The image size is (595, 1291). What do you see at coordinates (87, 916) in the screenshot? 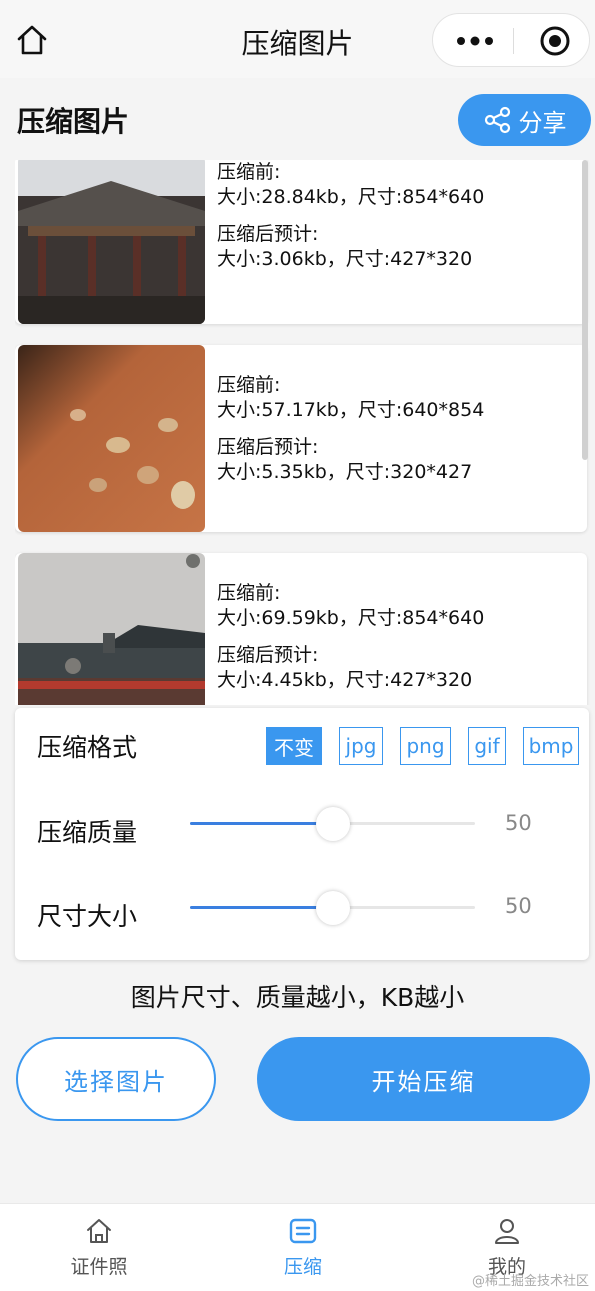
I see `size-label: 尺寸大小` at bounding box center [87, 916].